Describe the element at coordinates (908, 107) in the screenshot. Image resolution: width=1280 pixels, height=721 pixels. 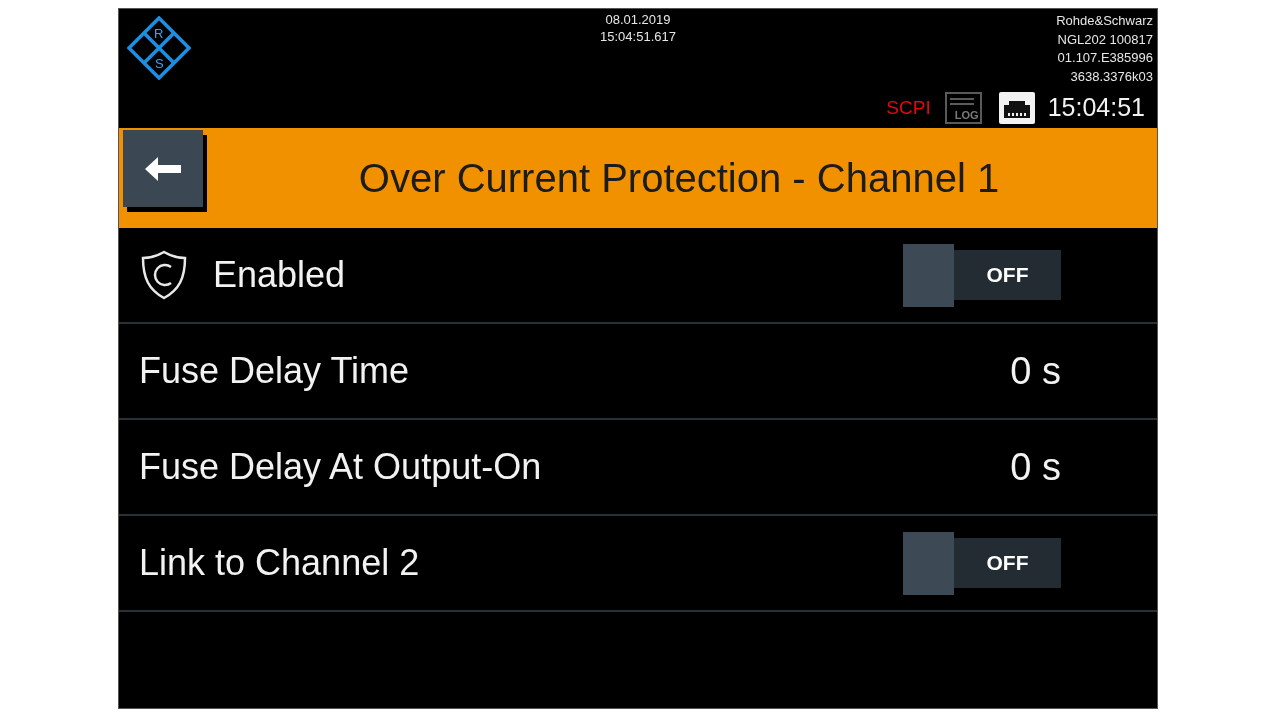
I see `scpi-indicator: SCPI` at that location.